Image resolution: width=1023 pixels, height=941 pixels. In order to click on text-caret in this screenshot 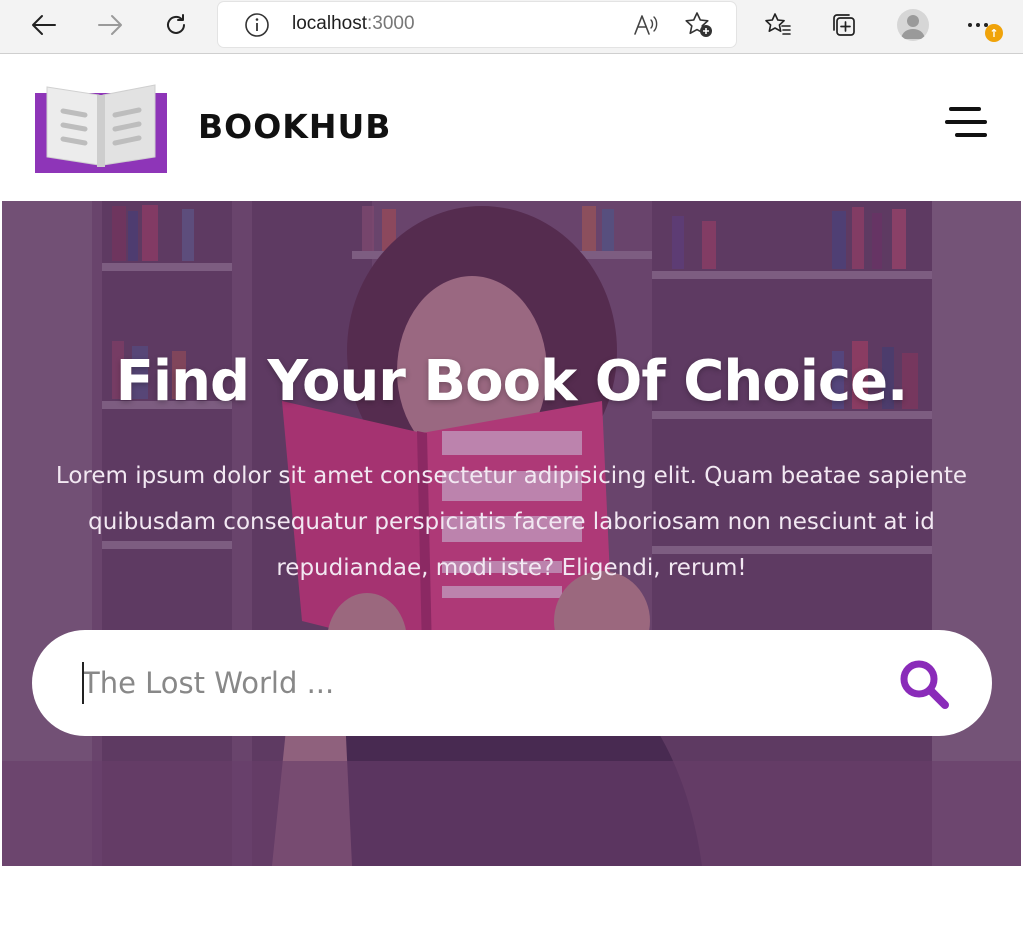, I will do `click(83, 683)`.